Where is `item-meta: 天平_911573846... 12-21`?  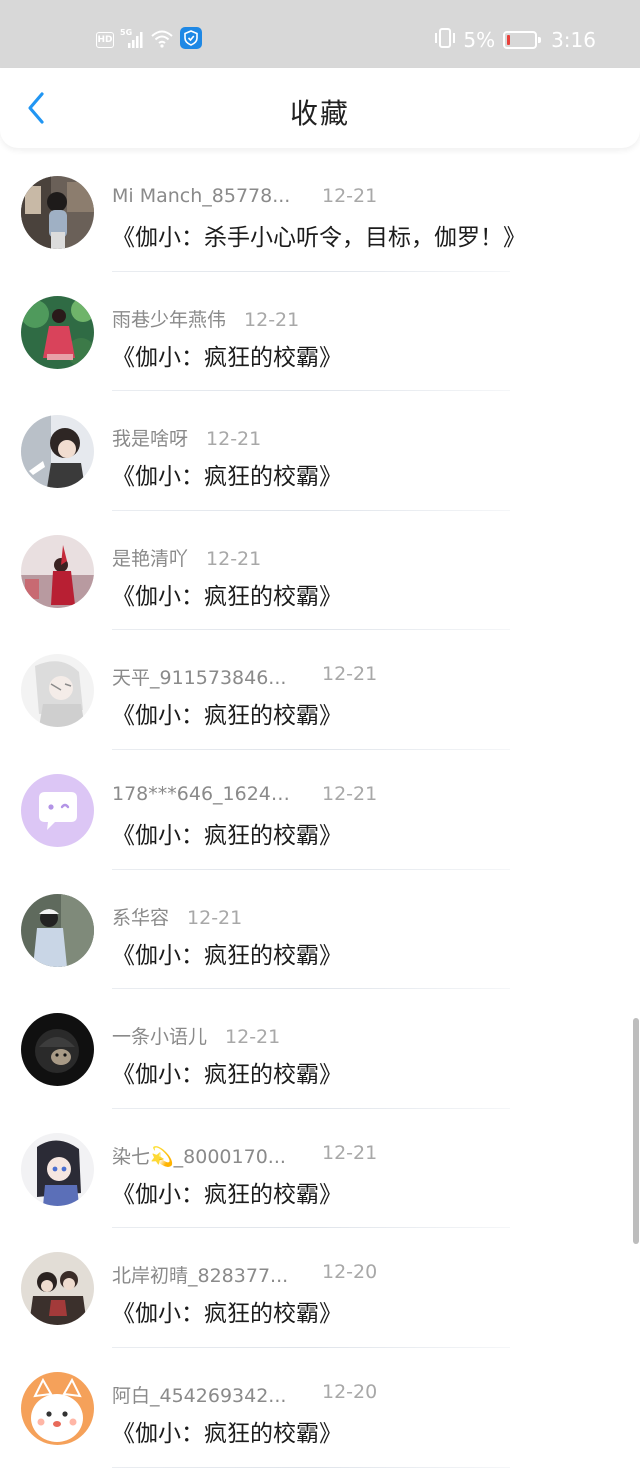
item-meta: 天平_911573846... 12-21 is located at coordinates (244, 676).